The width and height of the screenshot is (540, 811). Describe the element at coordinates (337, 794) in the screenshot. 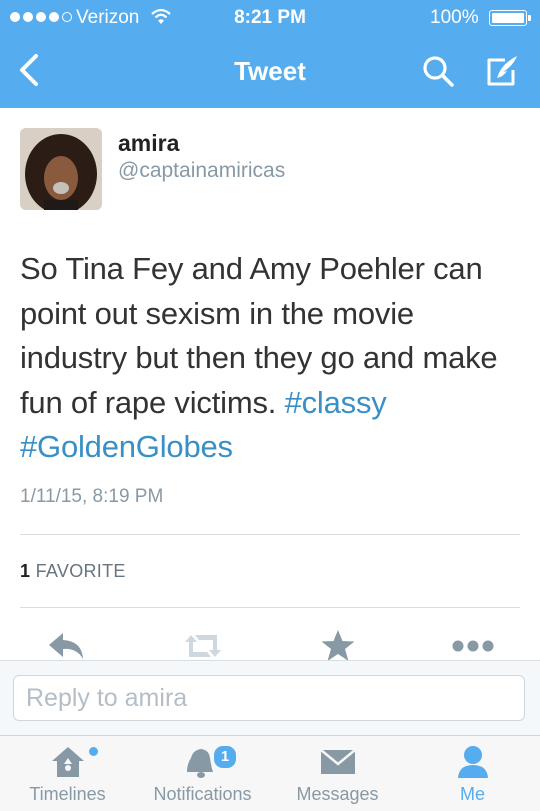

I see `tab-label: Messages` at that location.